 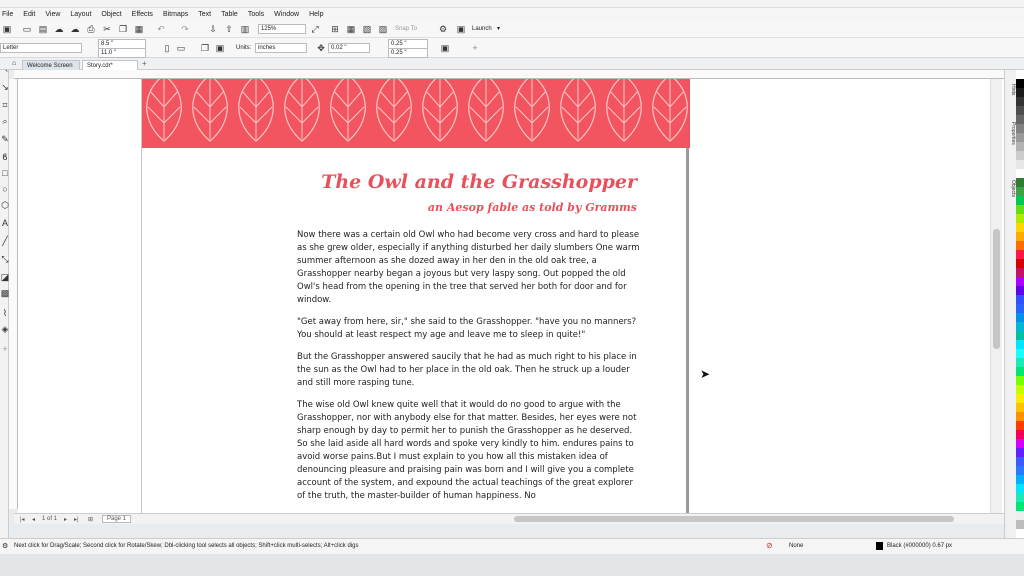 What do you see at coordinates (65, 519) in the screenshot?
I see `next-page-icon: ▸` at bounding box center [65, 519].